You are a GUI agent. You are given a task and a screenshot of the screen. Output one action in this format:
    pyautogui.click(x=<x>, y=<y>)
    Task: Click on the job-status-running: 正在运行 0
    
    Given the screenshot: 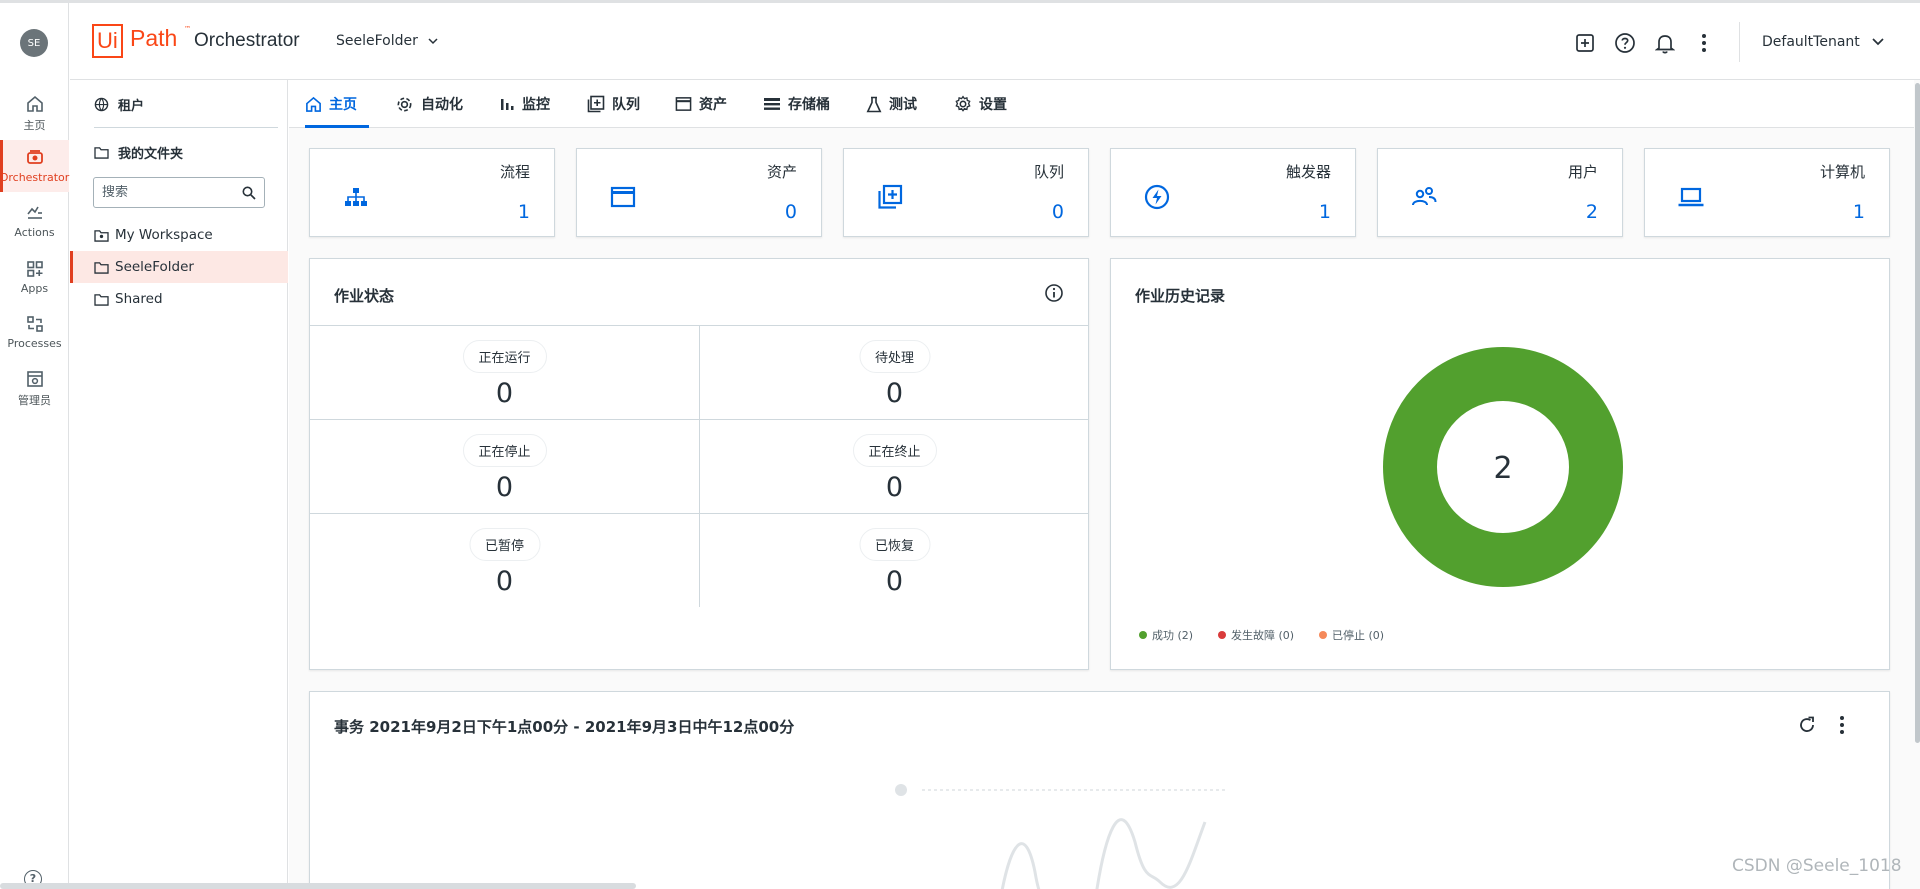 What is the action you would take?
    pyautogui.click(x=504, y=372)
    